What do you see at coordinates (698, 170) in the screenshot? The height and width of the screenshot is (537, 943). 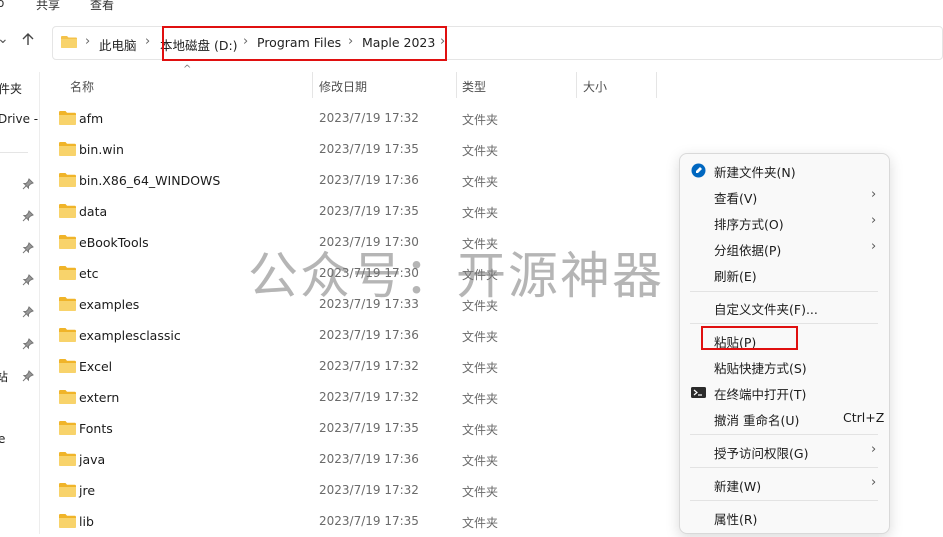 I see `new-folder-icon` at bounding box center [698, 170].